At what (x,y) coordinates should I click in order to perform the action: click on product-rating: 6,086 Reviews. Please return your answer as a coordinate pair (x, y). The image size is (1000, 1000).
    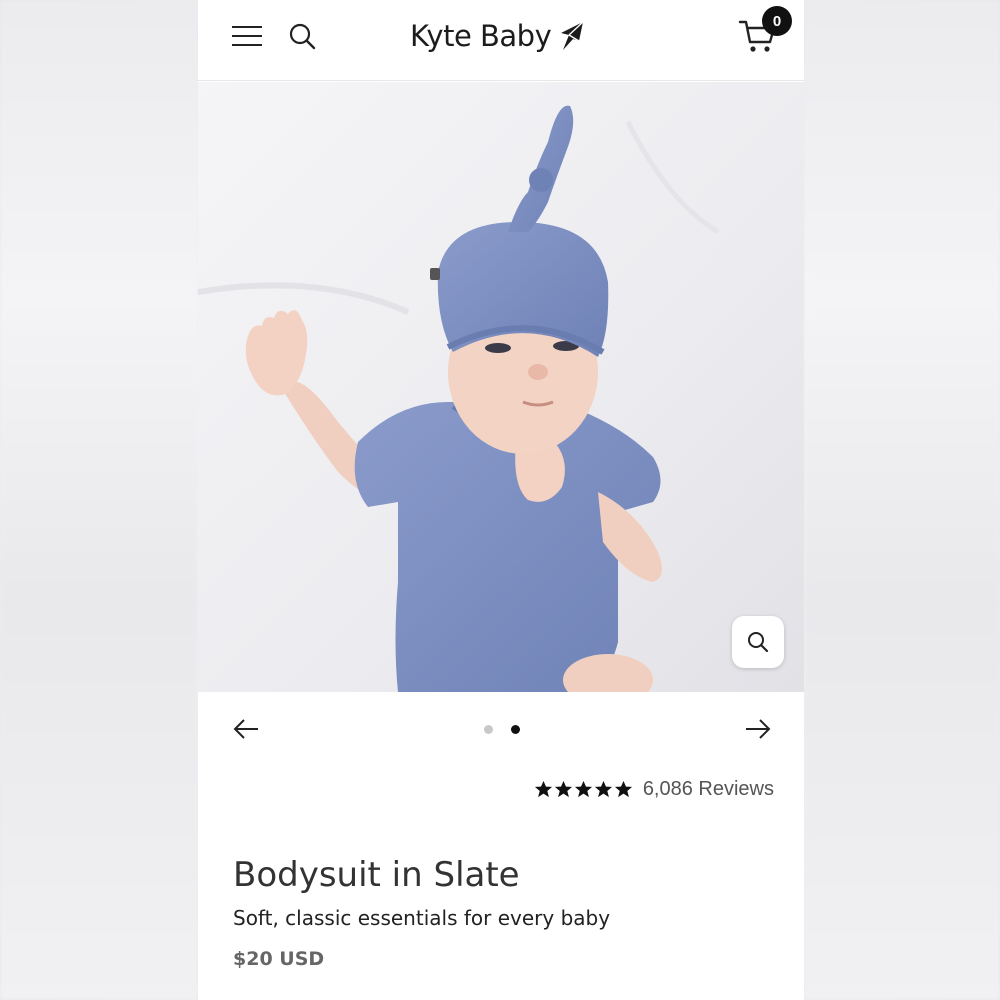
    Looking at the image, I should click on (654, 789).